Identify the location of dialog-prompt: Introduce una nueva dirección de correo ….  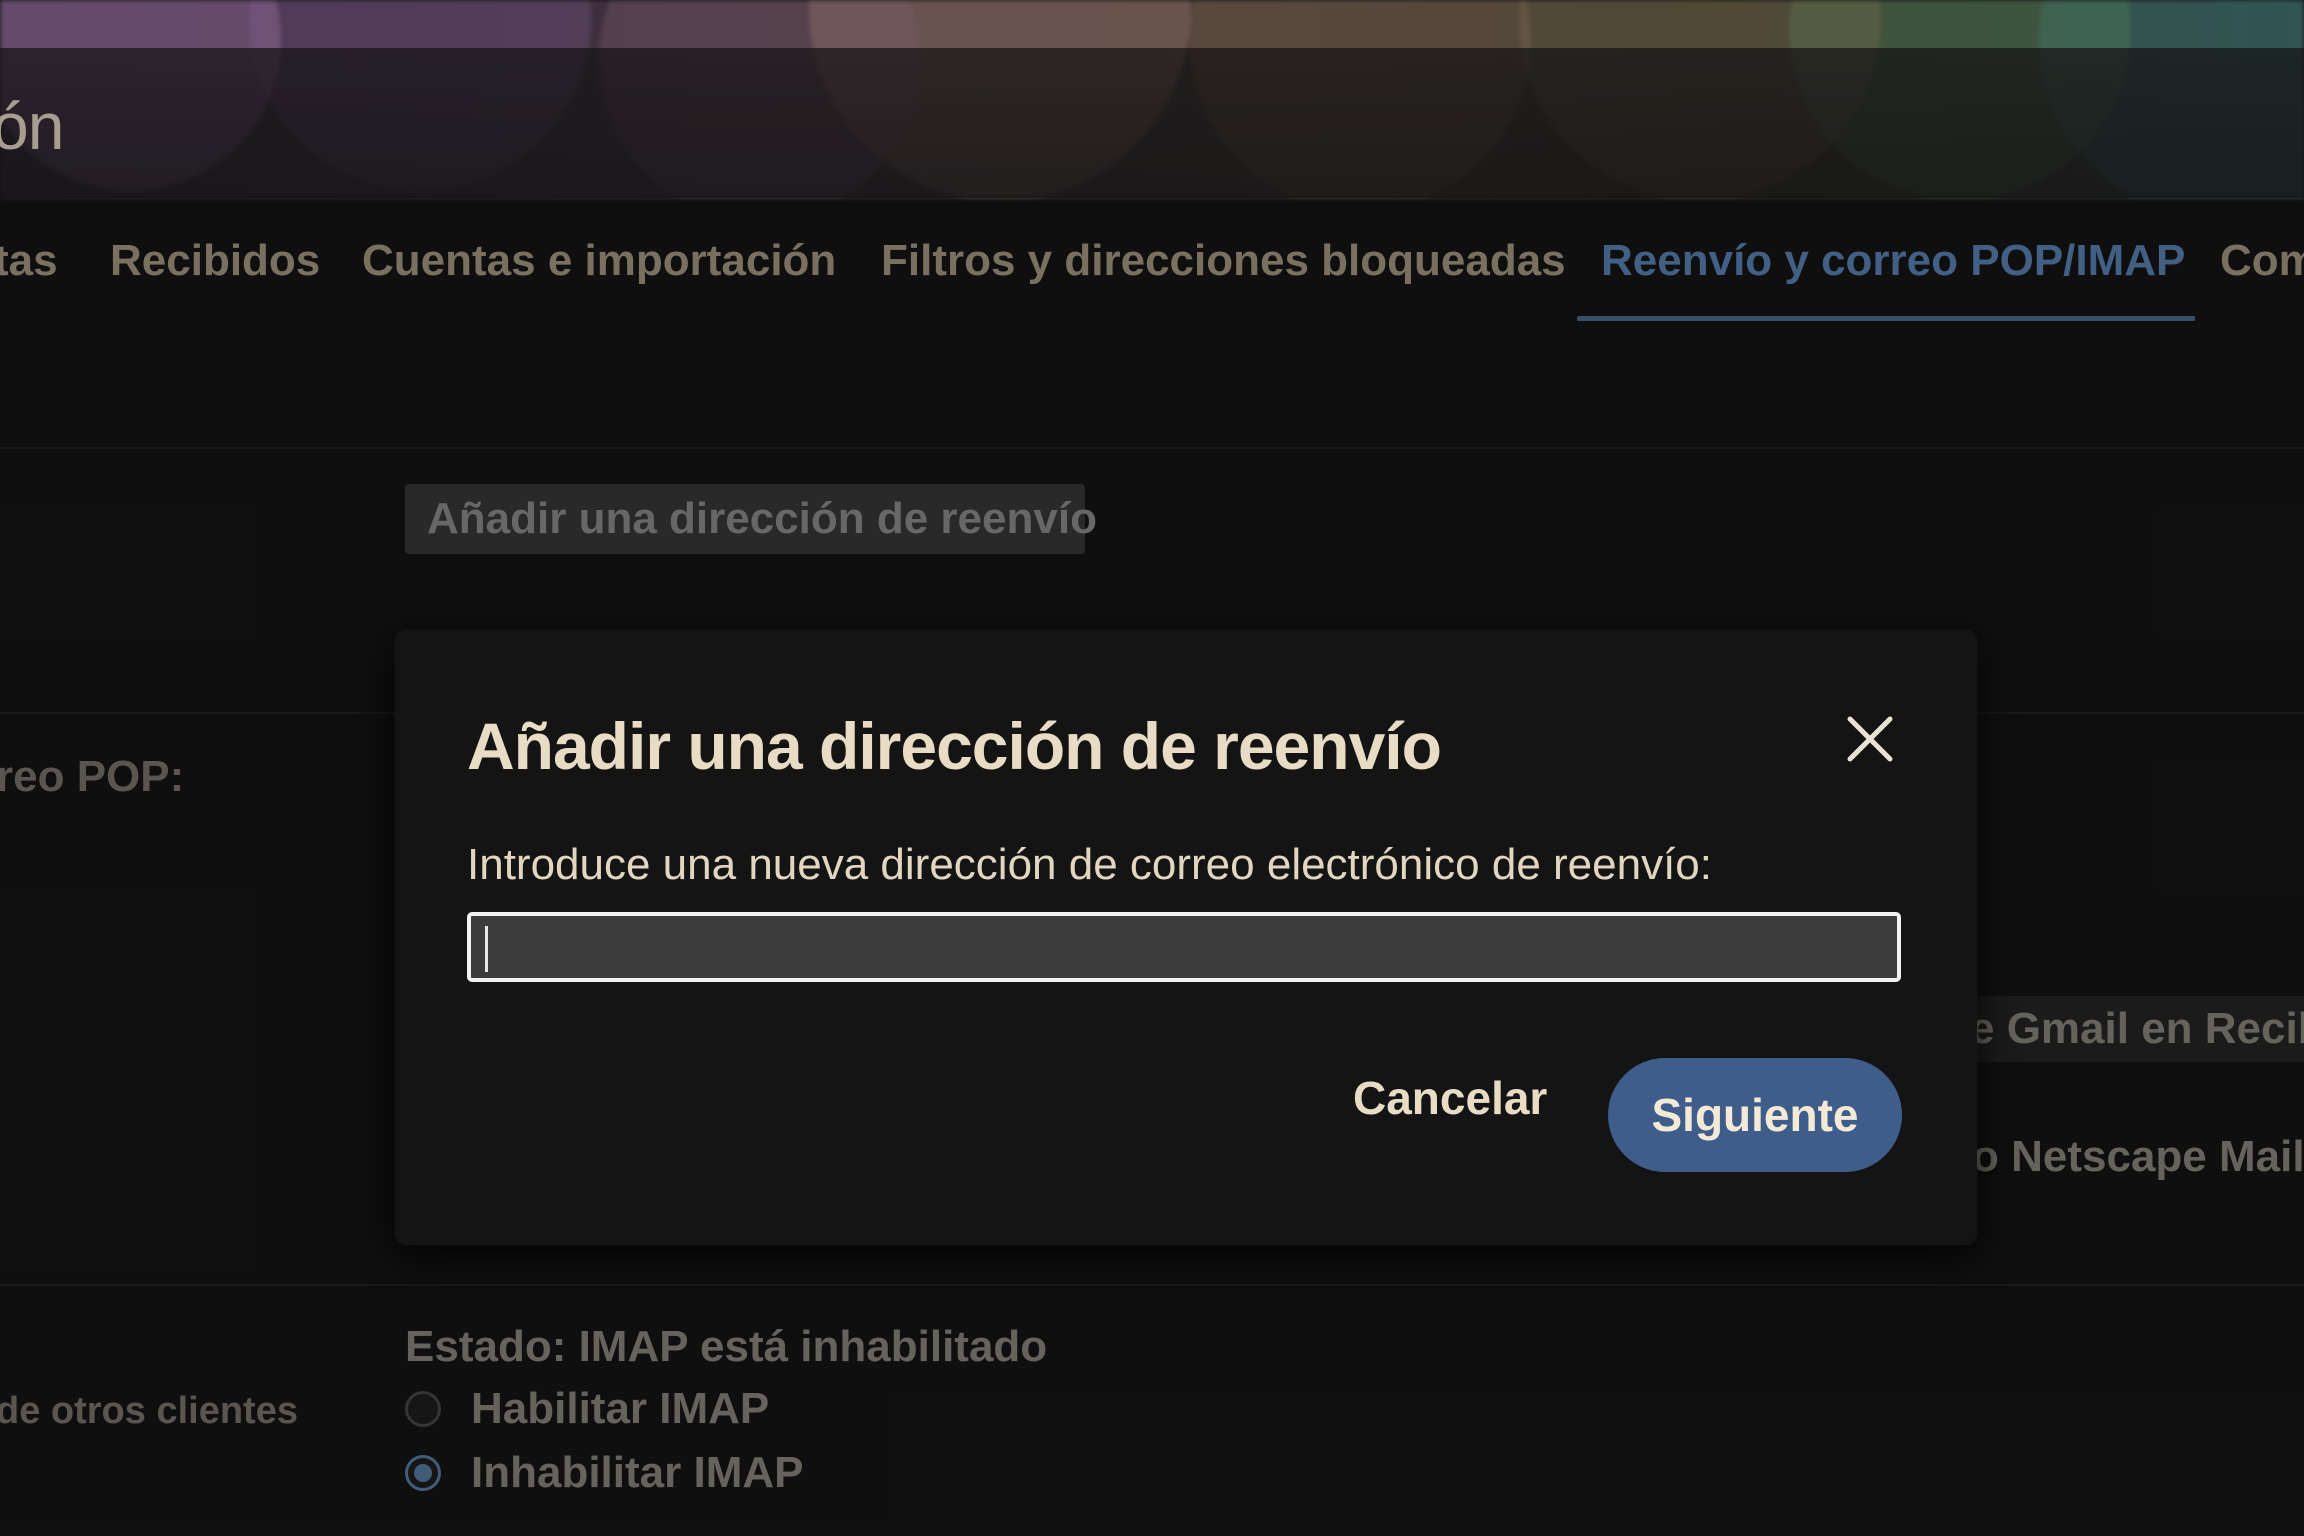
(1089, 864).